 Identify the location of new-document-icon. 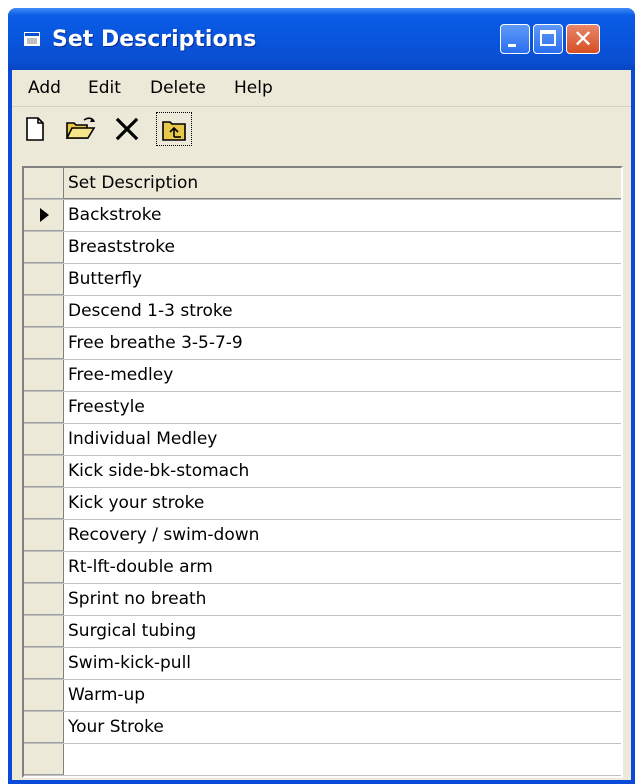
(35, 129).